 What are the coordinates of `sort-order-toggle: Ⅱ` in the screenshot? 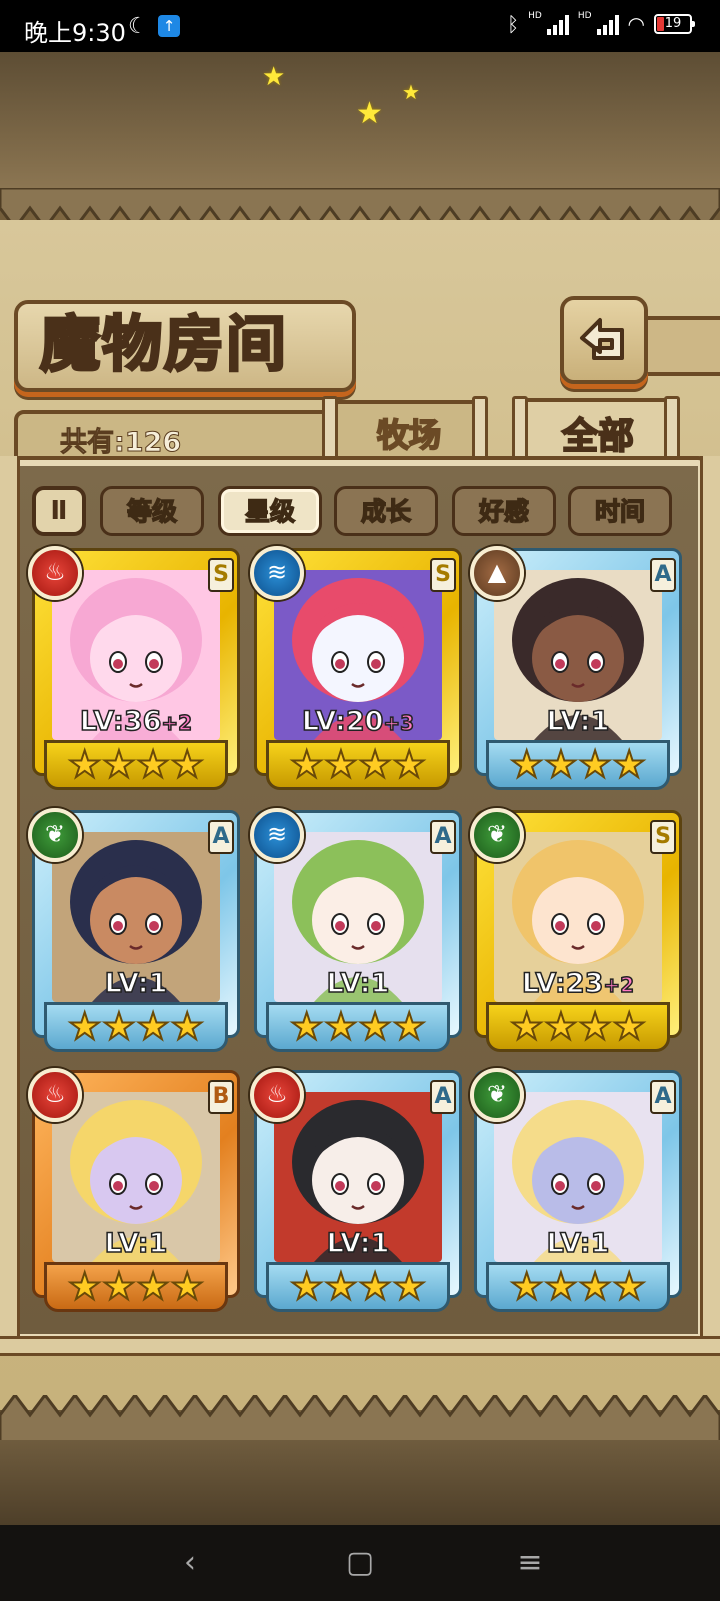 It's located at (59, 511).